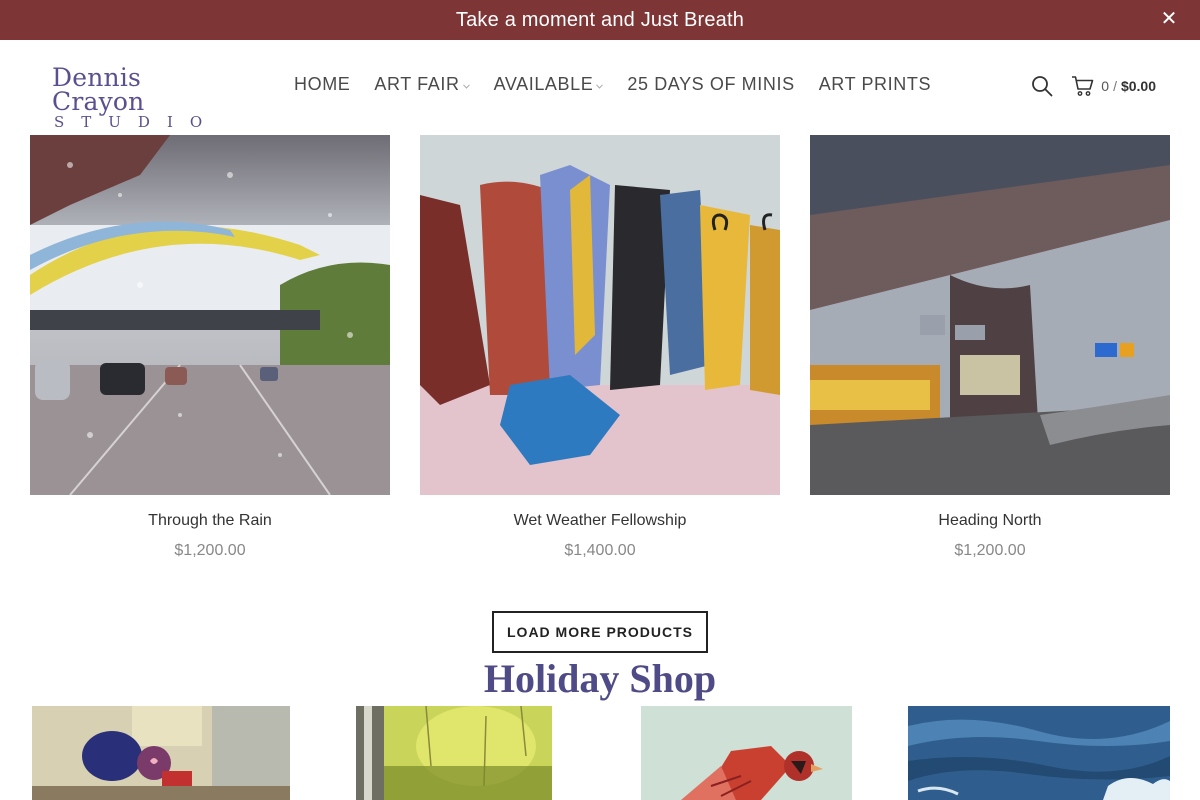  I want to click on nav-label: HOME, so click(322, 84).